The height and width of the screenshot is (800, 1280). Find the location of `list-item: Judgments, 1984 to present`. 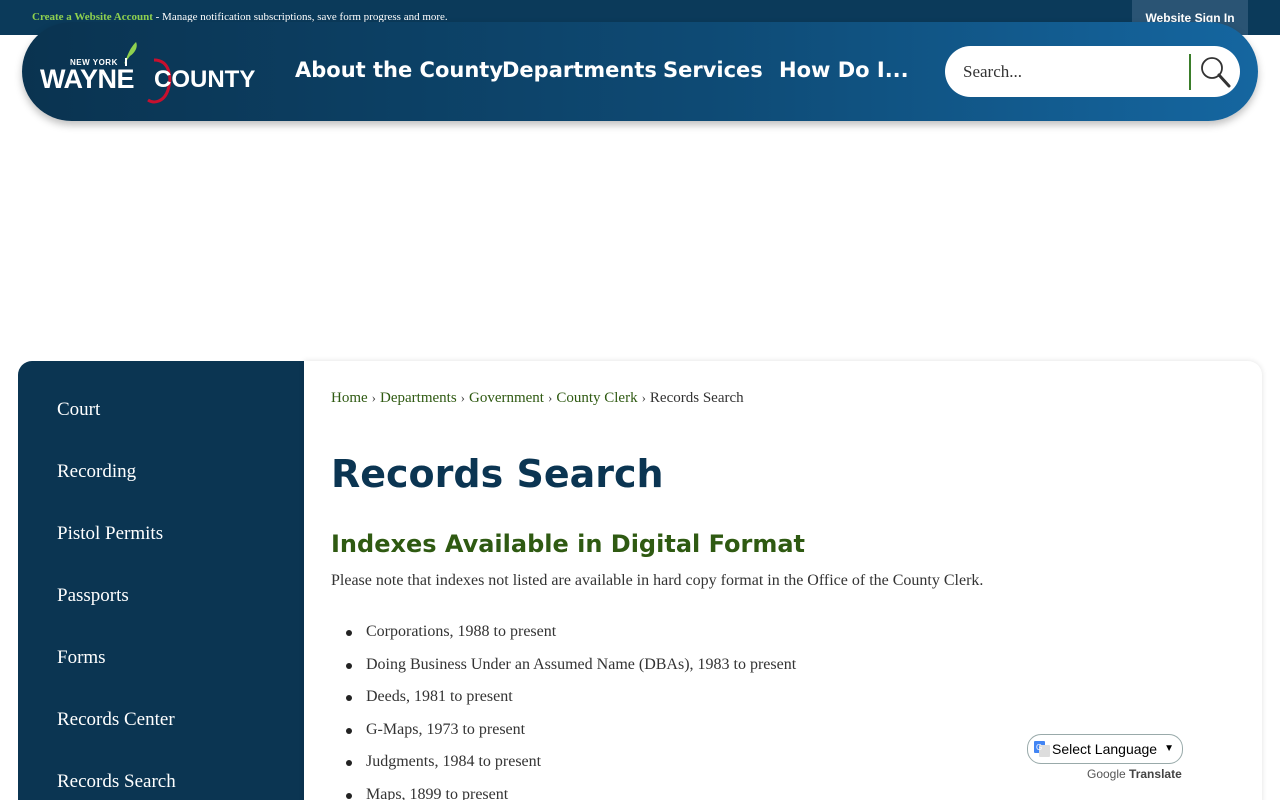

list-item: Judgments, 1984 to present is located at coordinates (570, 769).